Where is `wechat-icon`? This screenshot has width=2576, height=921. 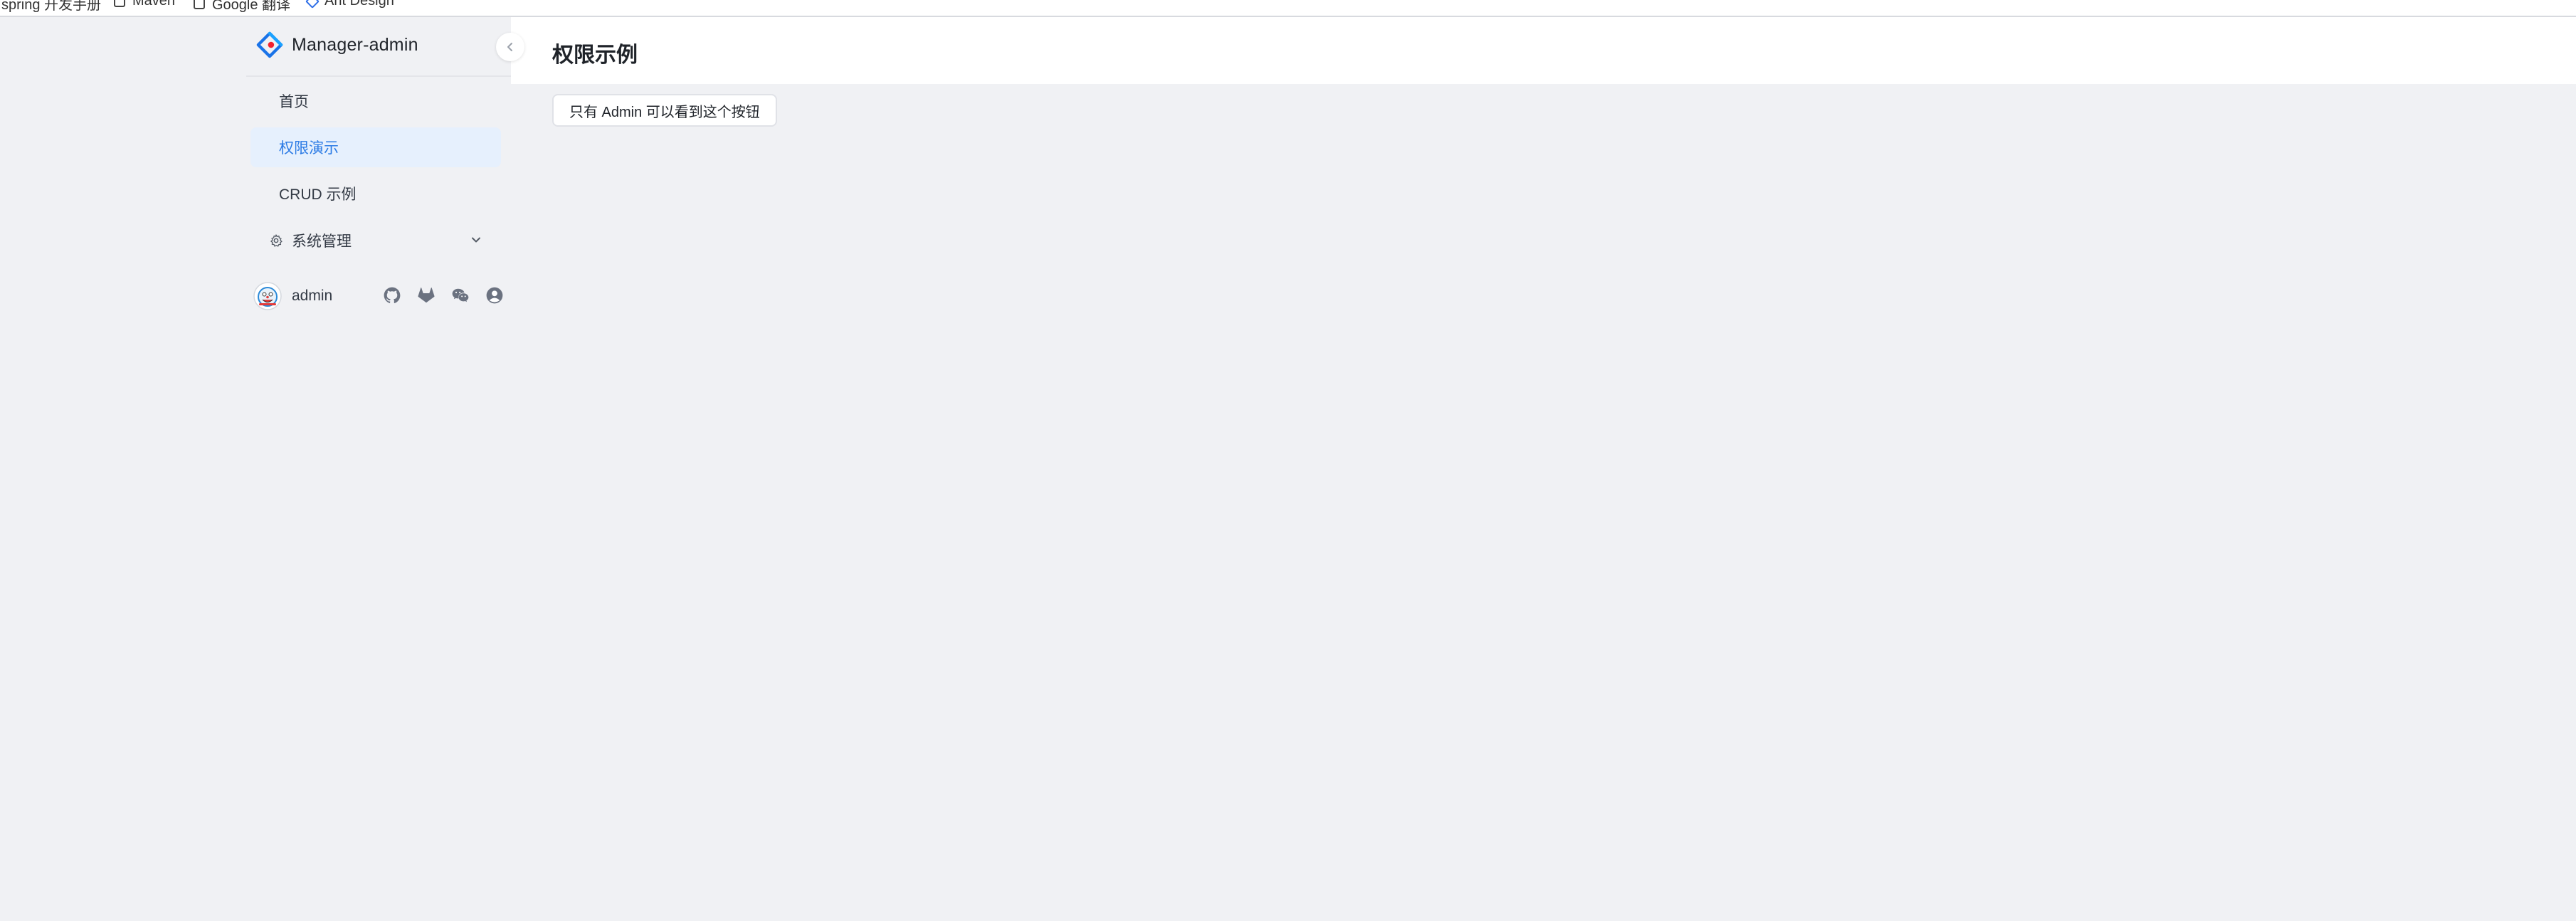
wechat-icon is located at coordinates (460, 295).